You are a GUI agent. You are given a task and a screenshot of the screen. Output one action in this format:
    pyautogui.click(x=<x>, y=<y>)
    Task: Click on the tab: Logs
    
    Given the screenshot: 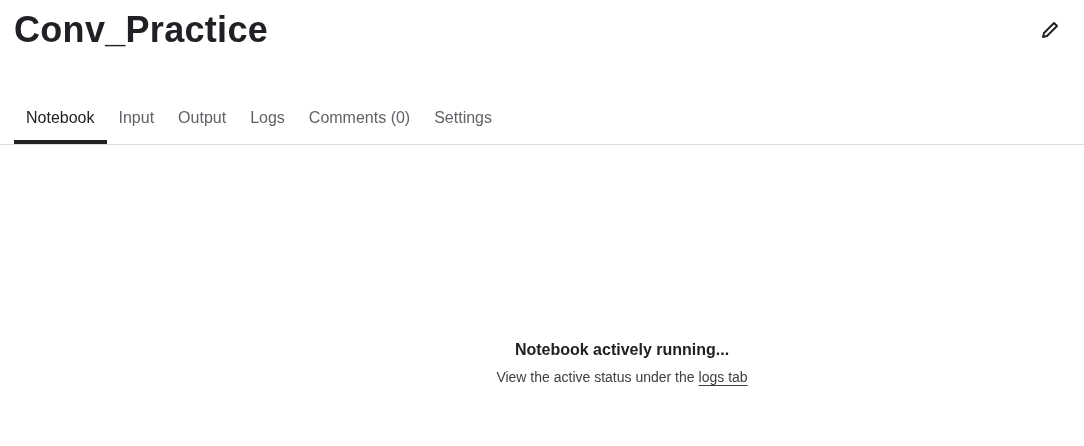 What is the action you would take?
    pyautogui.click(x=267, y=118)
    